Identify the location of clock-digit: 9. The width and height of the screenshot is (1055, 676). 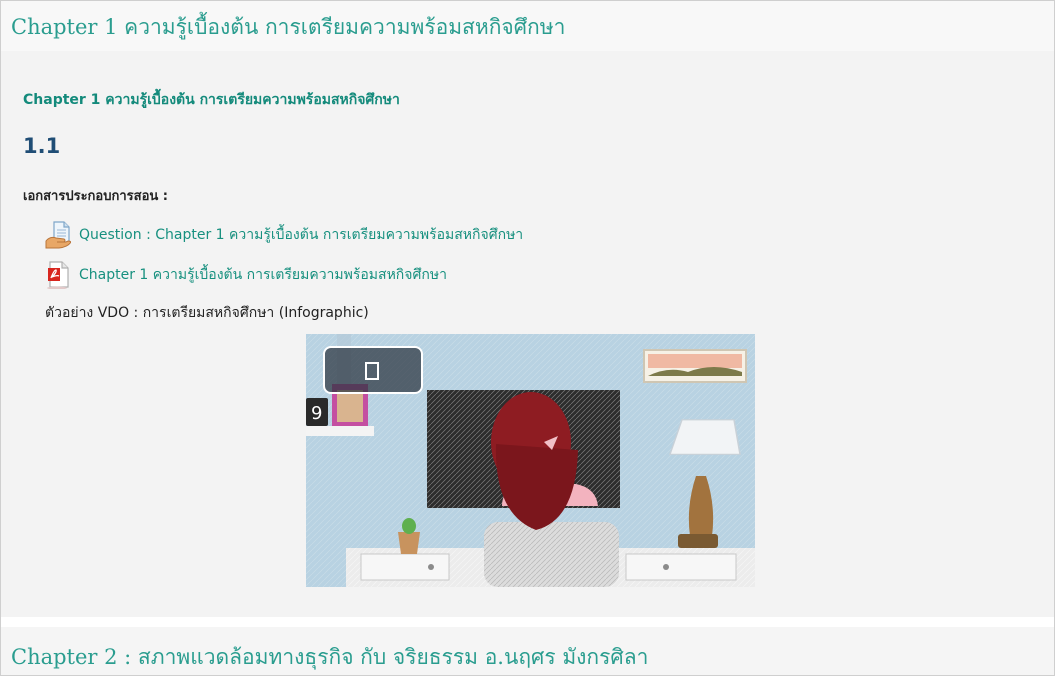
(316, 413).